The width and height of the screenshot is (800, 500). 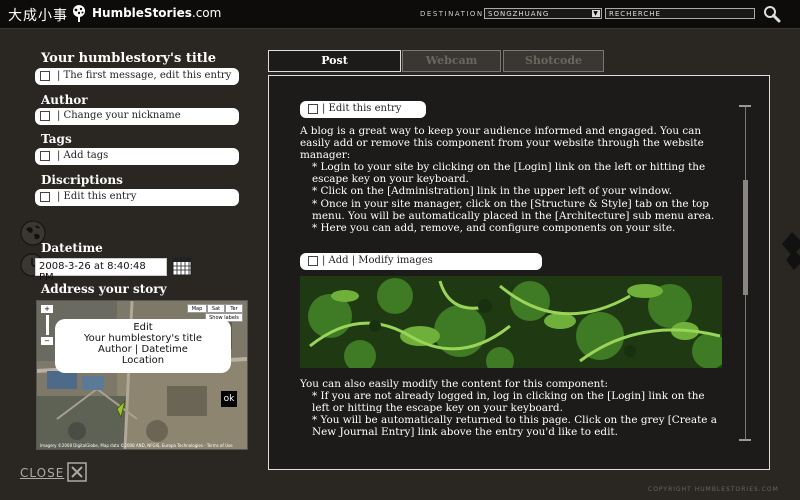 What do you see at coordinates (451, 61) in the screenshot?
I see `tab-webcam: Webcam` at bounding box center [451, 61].